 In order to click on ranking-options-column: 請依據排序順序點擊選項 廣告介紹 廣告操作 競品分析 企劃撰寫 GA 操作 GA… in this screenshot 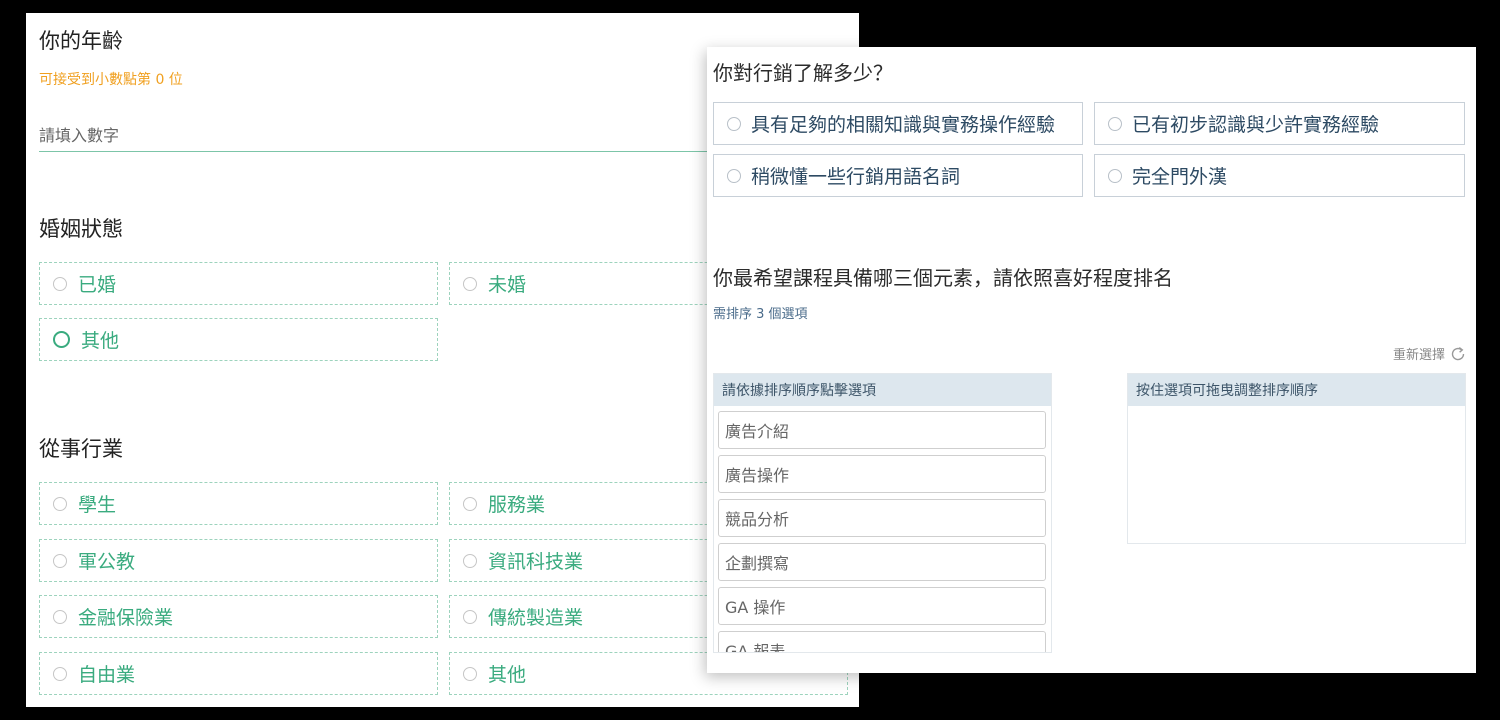, I will do `click(882, 513)`.